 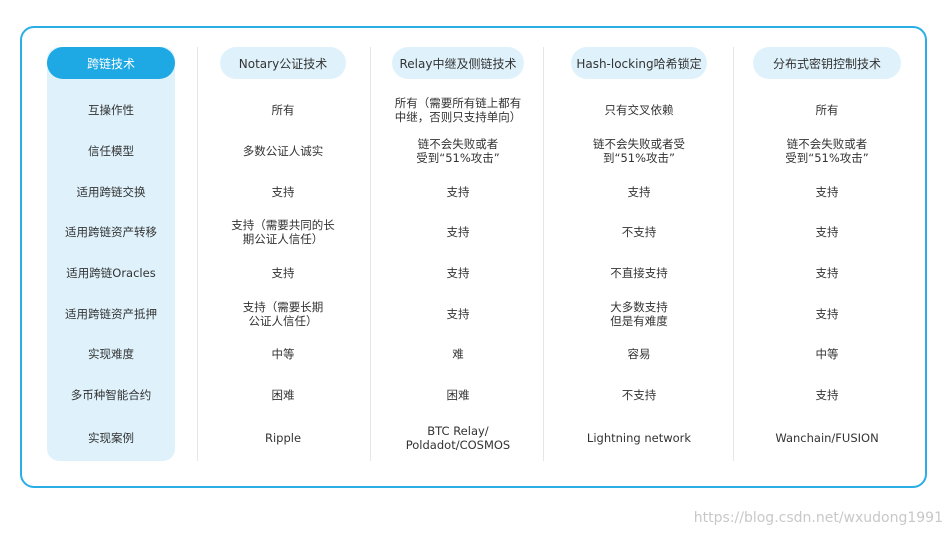 I want to click on table-cell: 所有（需要所有链上都有 中继，否则只支持单向）, so click(x=458, y=110).